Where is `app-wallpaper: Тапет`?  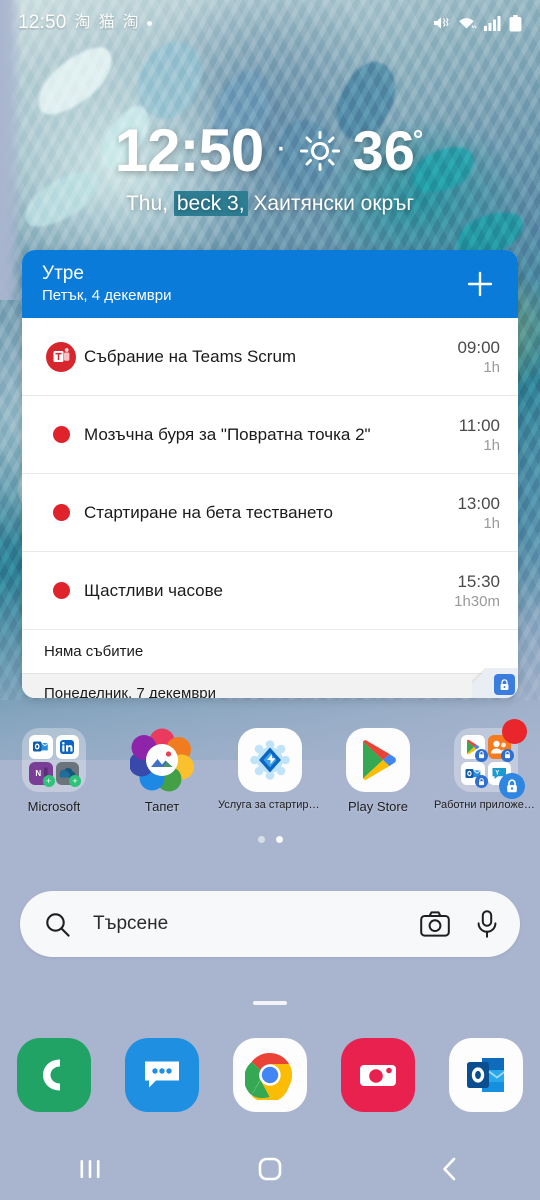
app-wallpaper: Тапет is located at coordinates (162, 783).